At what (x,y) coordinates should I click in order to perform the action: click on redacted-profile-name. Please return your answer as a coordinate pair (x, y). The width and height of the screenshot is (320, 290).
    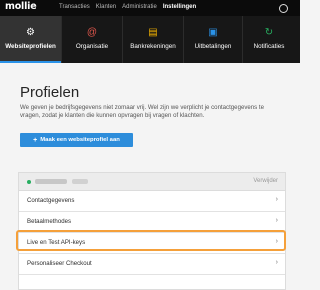
    Looking at the image, I should click on (51, 181).